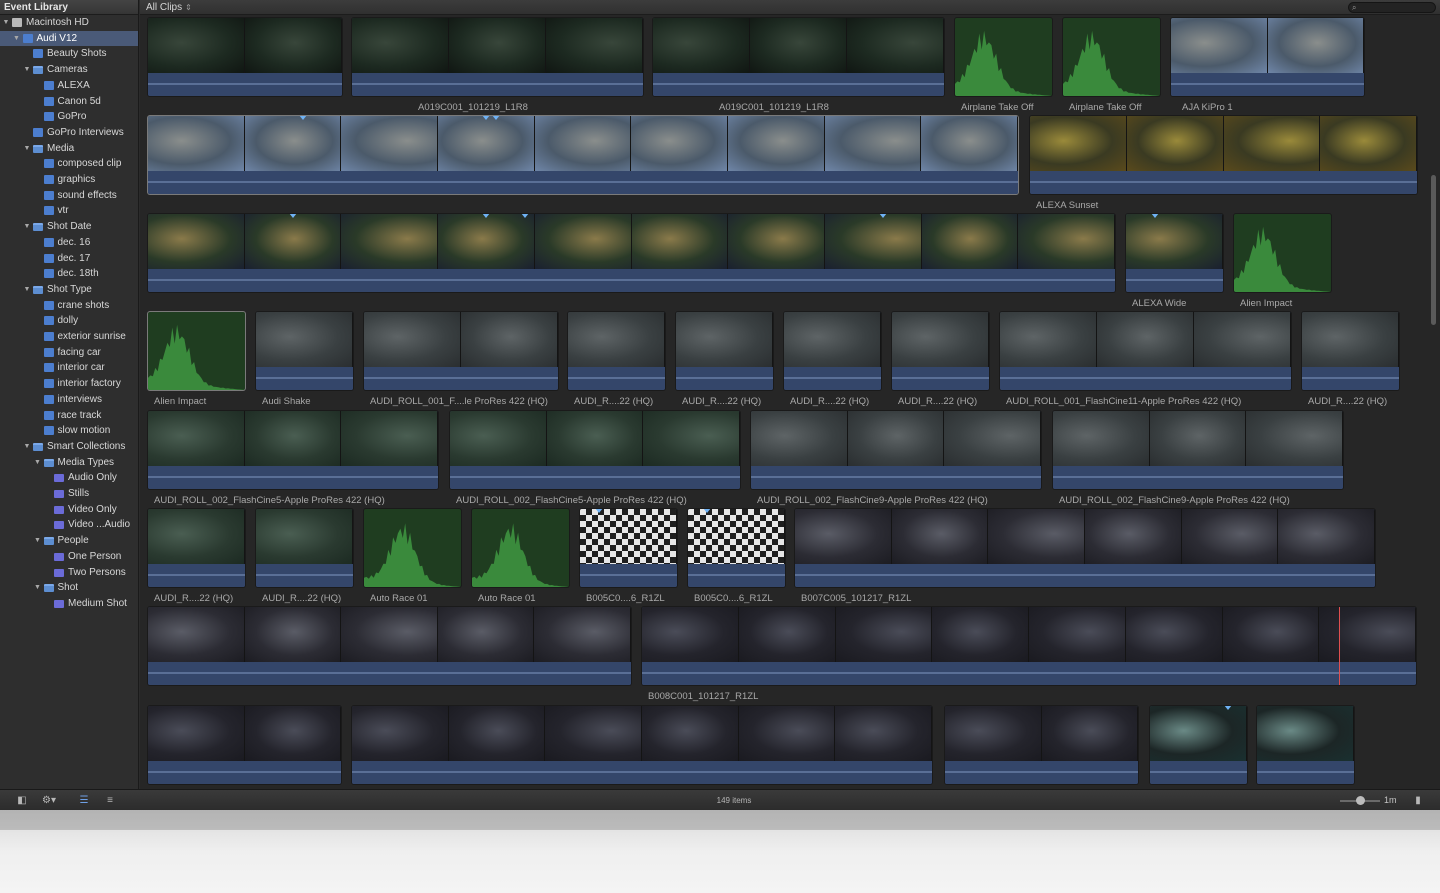  Describe the element at coordinates (69, 196) in the screenshot. I see `sidebar-item: sound effects` at that location.